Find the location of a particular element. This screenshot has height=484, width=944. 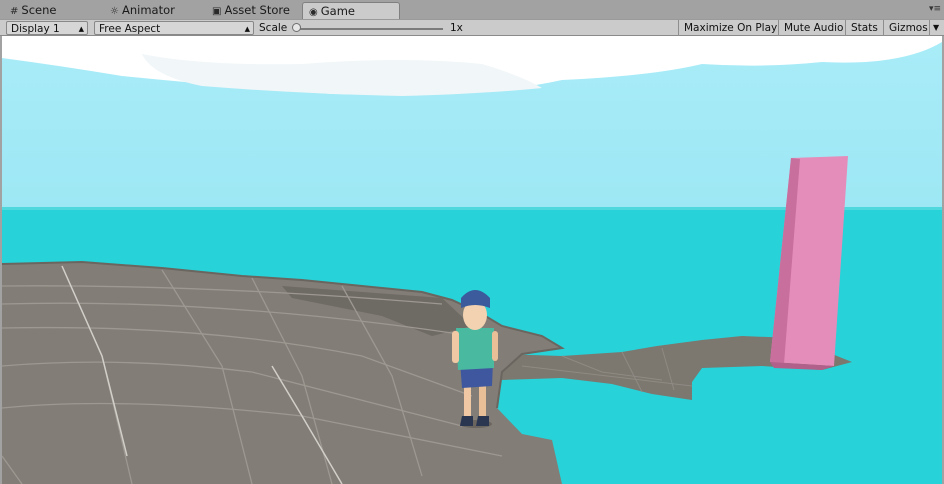

gizmos-dropdown-arrow-icon: ▼ is located at coordinates (936, 28).